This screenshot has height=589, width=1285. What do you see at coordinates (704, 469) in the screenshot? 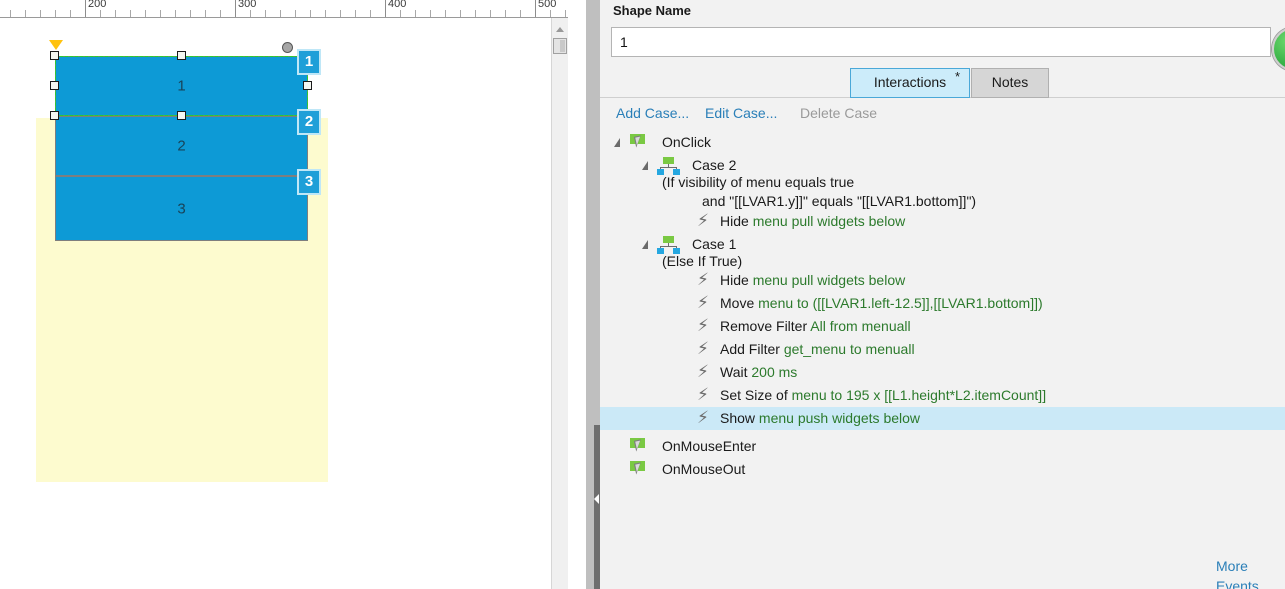
I see `row-text-plain: OnMouseOut` at bounding box center [704, 469].